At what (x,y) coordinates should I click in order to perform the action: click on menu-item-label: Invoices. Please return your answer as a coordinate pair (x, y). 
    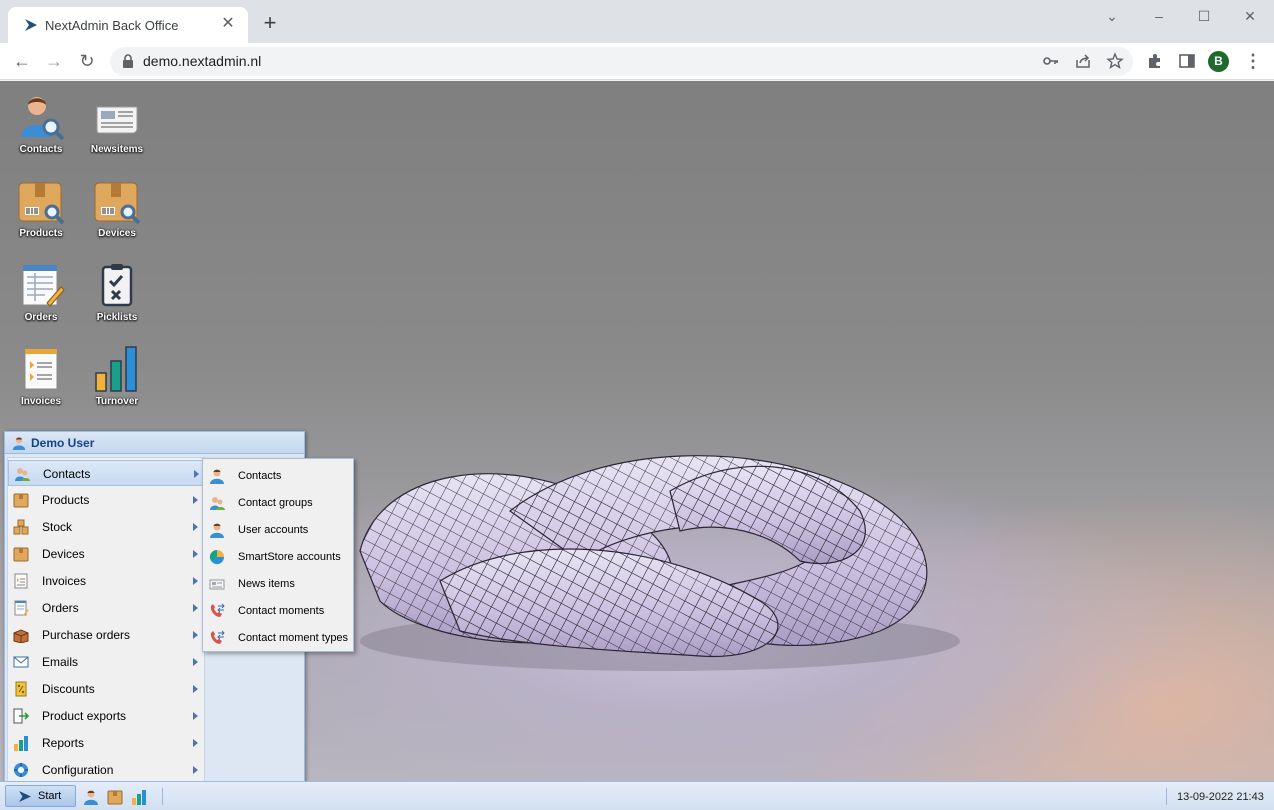
    Looking at the image, I should click on (64, 581).